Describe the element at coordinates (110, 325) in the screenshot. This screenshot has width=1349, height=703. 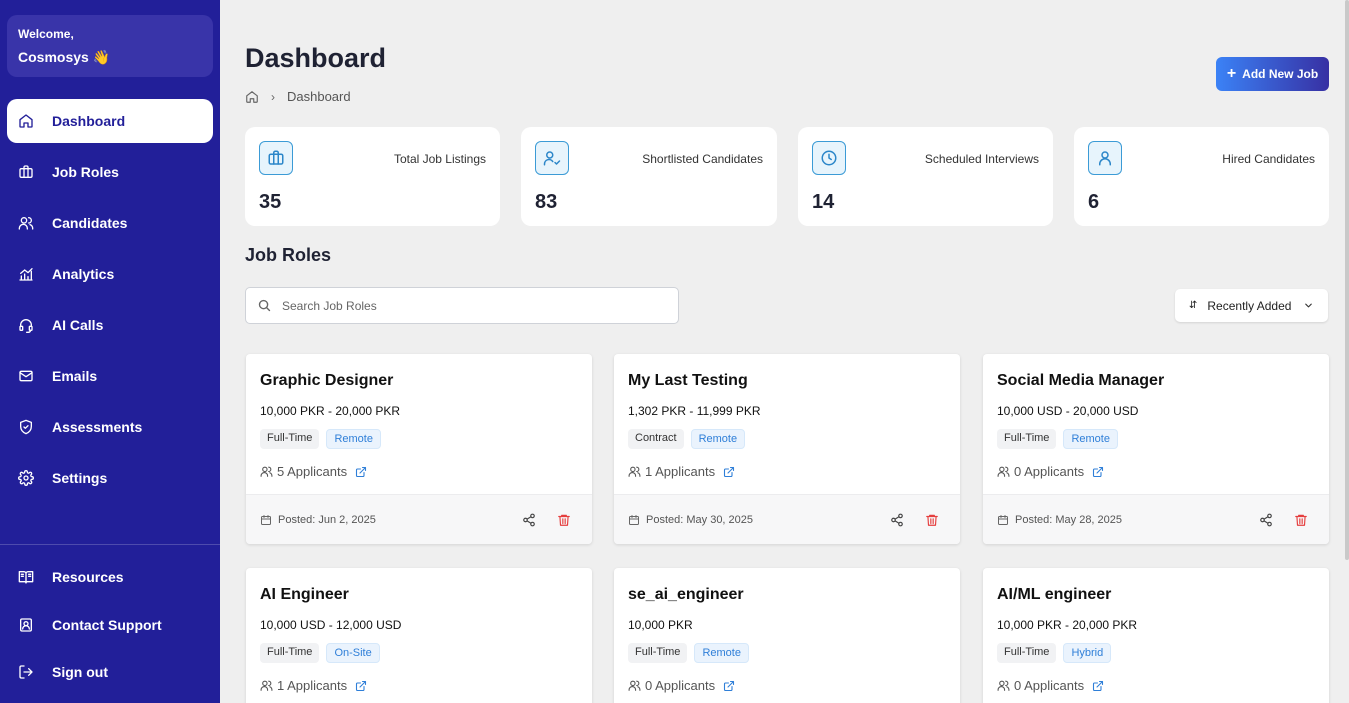
I see `sidebar-item-ai-calls: AI Calls` at that location.